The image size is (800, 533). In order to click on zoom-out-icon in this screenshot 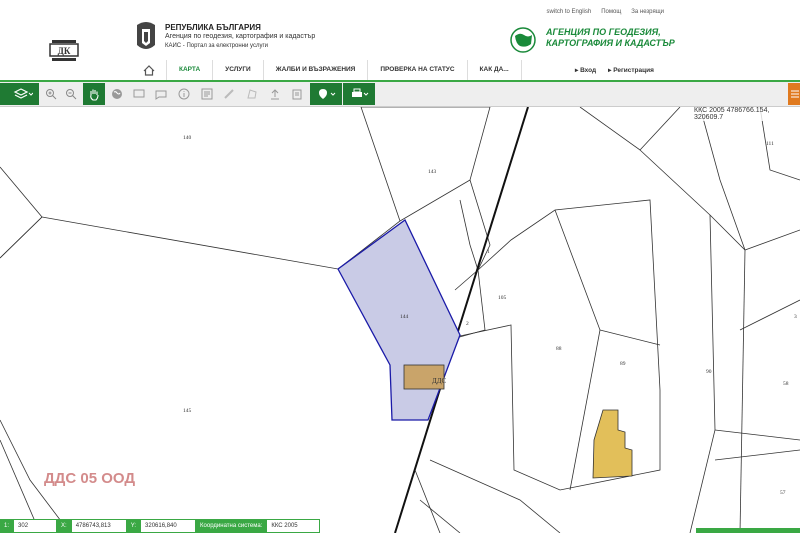, I will do `click(71, 94)`.